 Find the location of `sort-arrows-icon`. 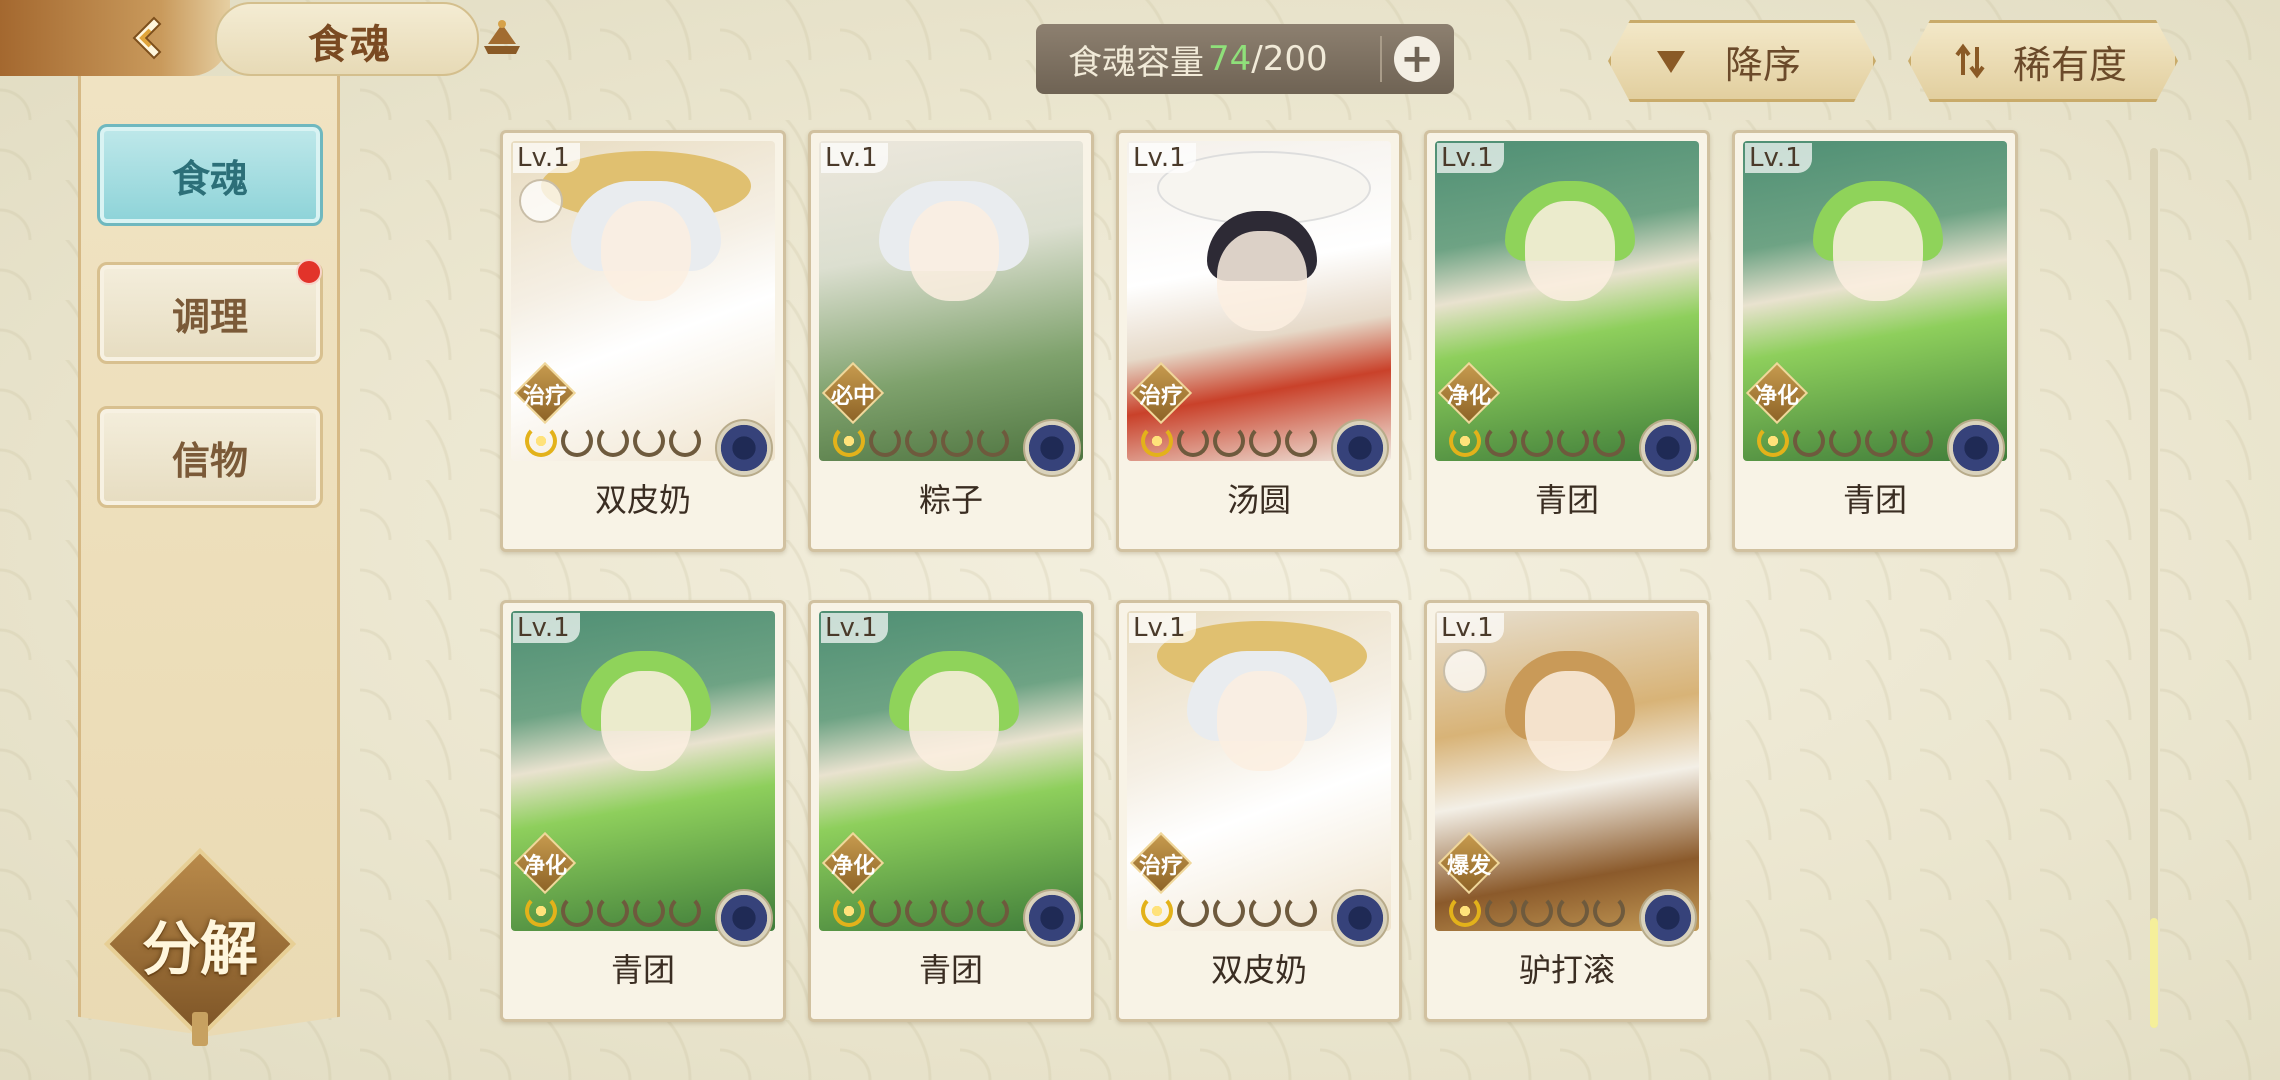

sort-arrows-icon is located at coordinates (1971, 61).